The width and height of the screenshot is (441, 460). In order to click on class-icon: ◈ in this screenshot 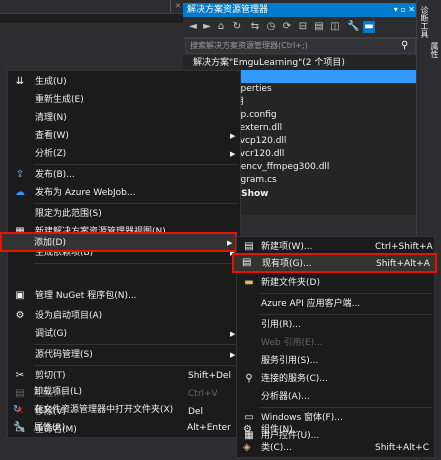, I will do `click(247, 447)`.